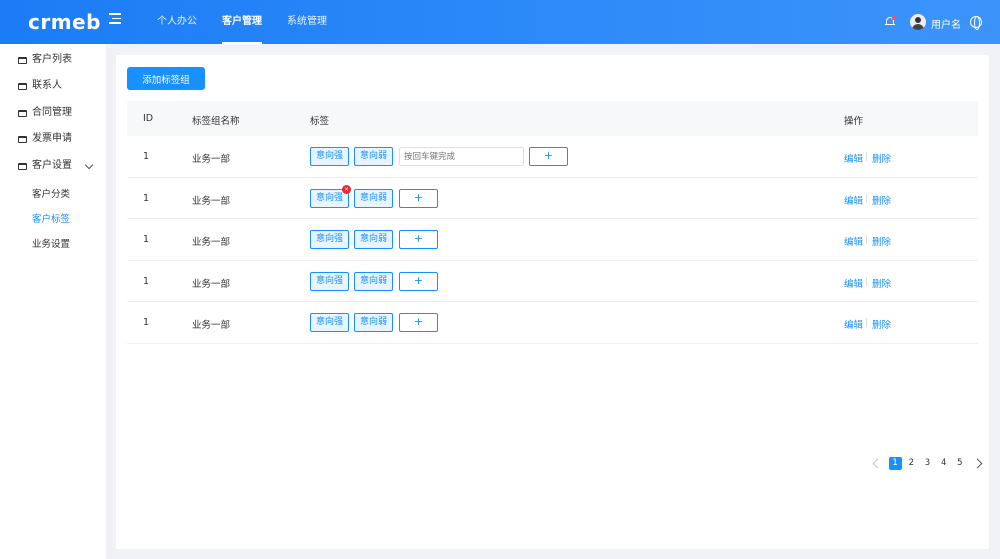  I want to click on close-icon: ×, so click(346, 189).